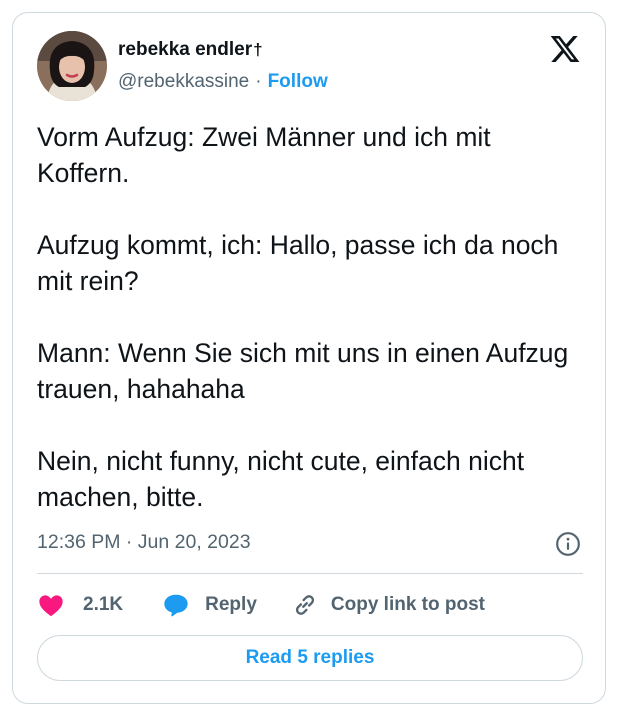 The image size is (620, 718). Describe the element at coordinates (231, 604) in the screenshot. I see `reply-label: Reply` at that location.